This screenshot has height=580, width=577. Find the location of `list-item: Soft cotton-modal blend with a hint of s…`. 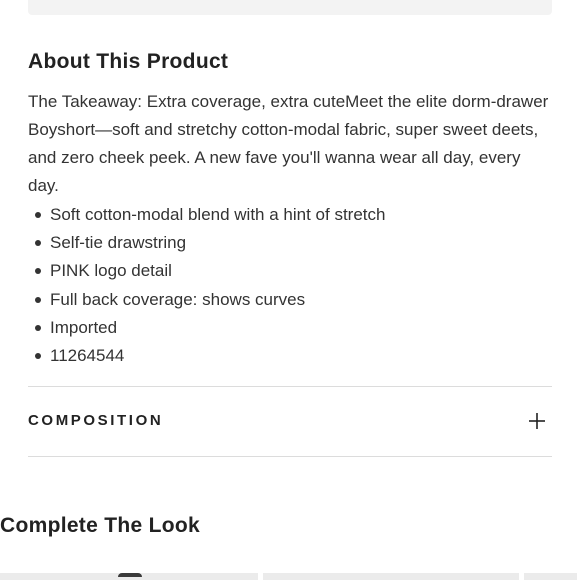

list-item: Soft cotton-modal blend with a hint of s… is located at coordinates (290, 215).